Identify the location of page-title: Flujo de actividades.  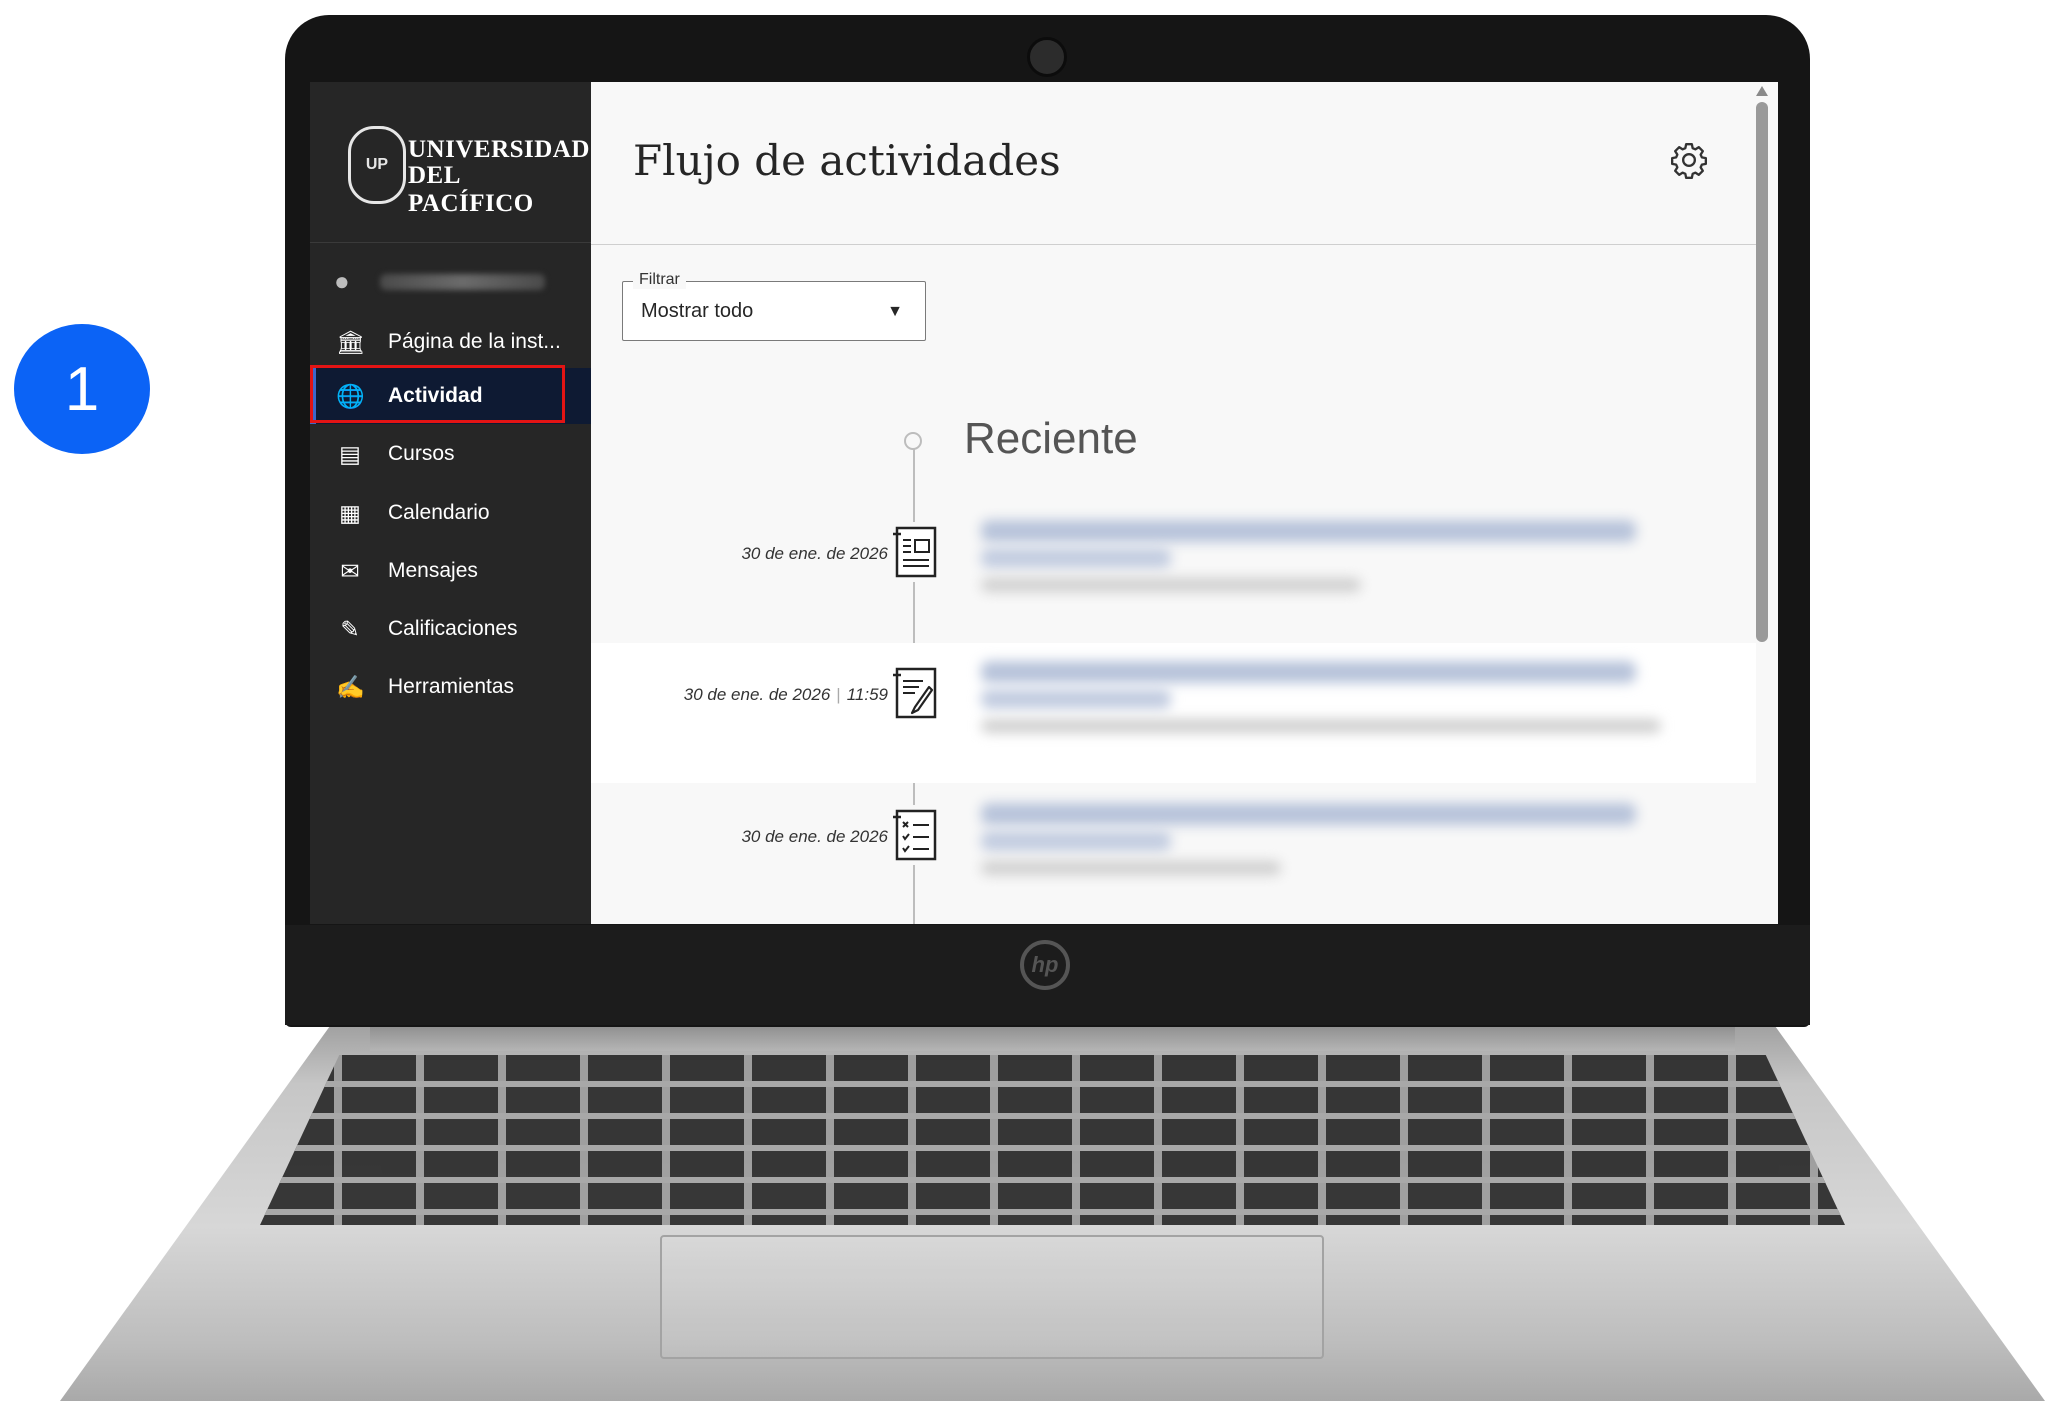
(847, 160).